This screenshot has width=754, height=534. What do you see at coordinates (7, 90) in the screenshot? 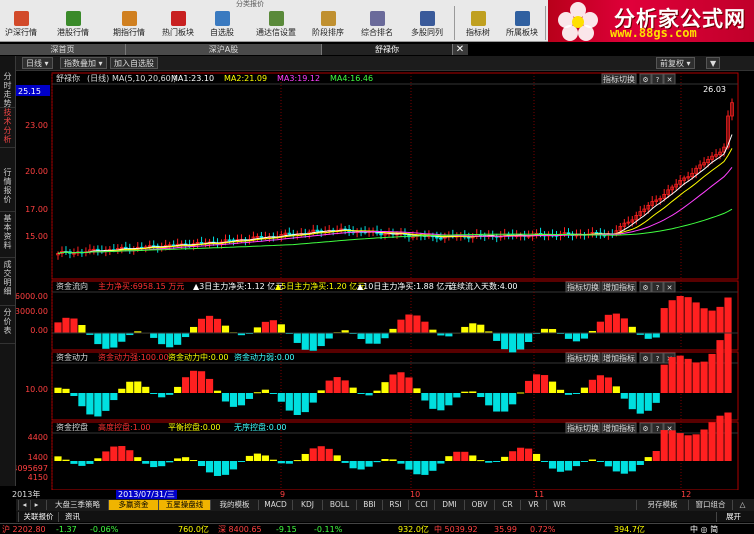
I see `sidebar-item-1: 分时走势` at bounding box center [7, 90].